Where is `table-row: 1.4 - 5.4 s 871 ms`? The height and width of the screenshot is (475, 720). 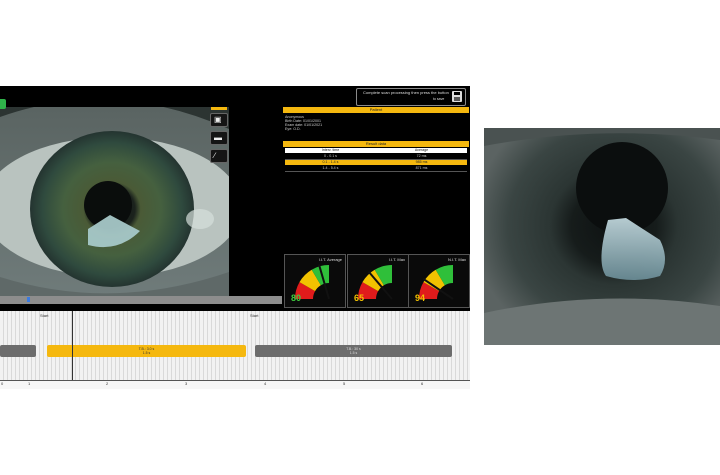
table-row: 1.4 - 5.4 s 871 ms is located at coordinates (376, 169).